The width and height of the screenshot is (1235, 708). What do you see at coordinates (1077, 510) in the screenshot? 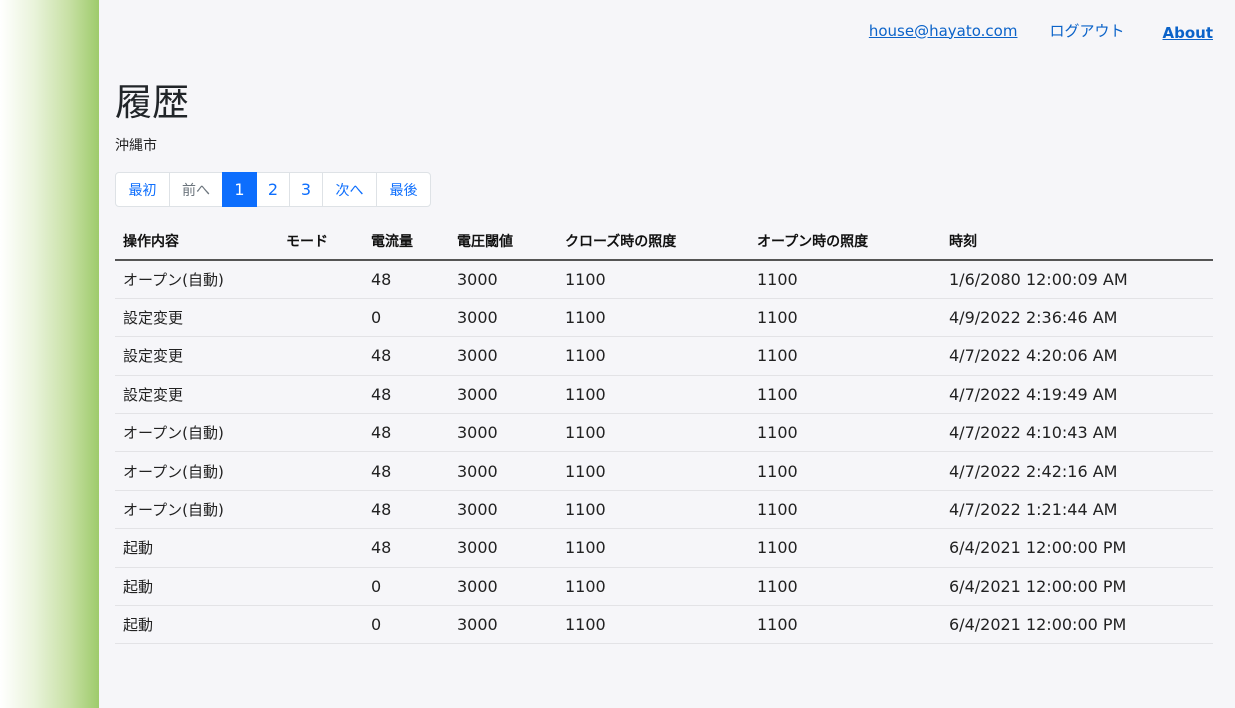
I see `cell-time: 4/7/2022 1:21:44 AM` at bounding box center [1077, 510].